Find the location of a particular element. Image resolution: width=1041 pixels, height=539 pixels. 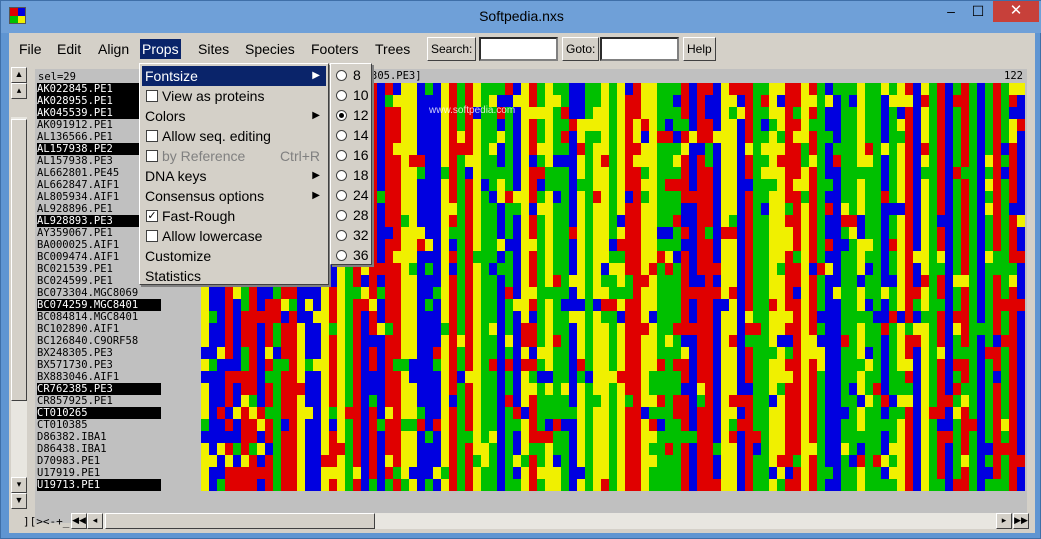

sequence-name-row: BC074259.MGC8401 is located at coordinates (99, 305).